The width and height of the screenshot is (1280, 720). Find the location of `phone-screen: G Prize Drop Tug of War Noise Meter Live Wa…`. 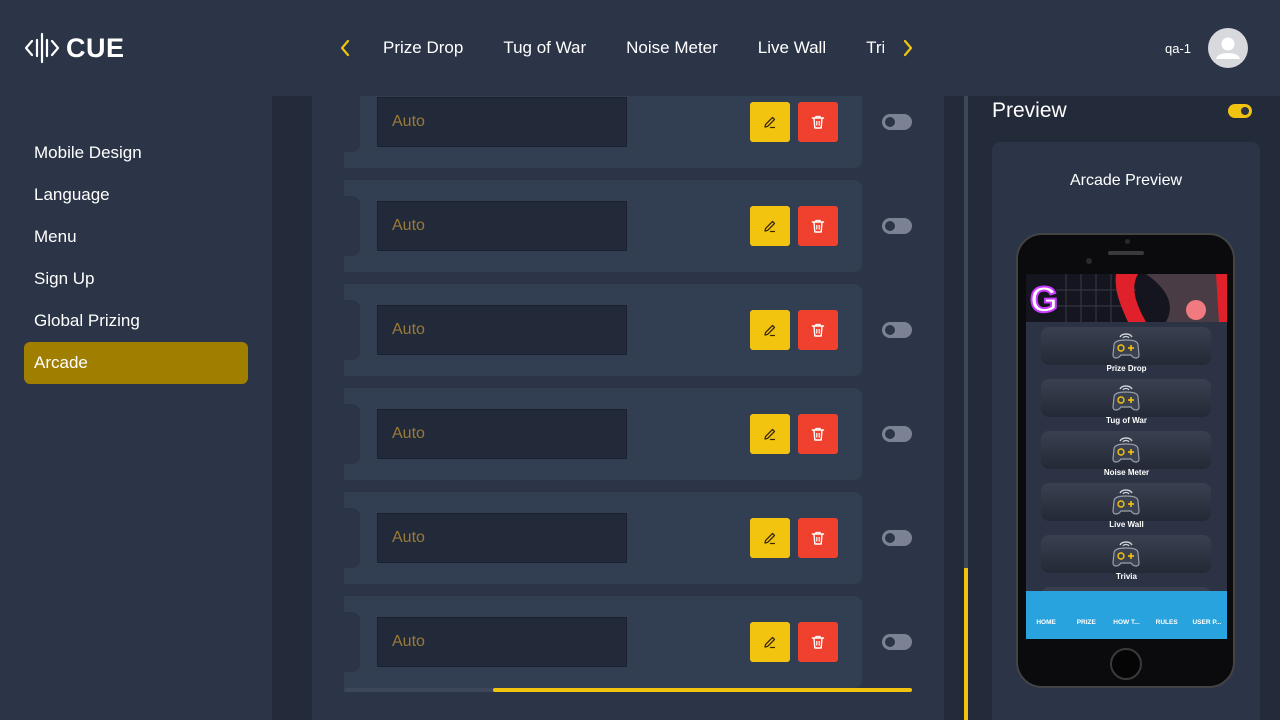

phone-screen: G Prize Drop Tug of War Noise Meter Live Wa… is located at coordinates (1126, 456).